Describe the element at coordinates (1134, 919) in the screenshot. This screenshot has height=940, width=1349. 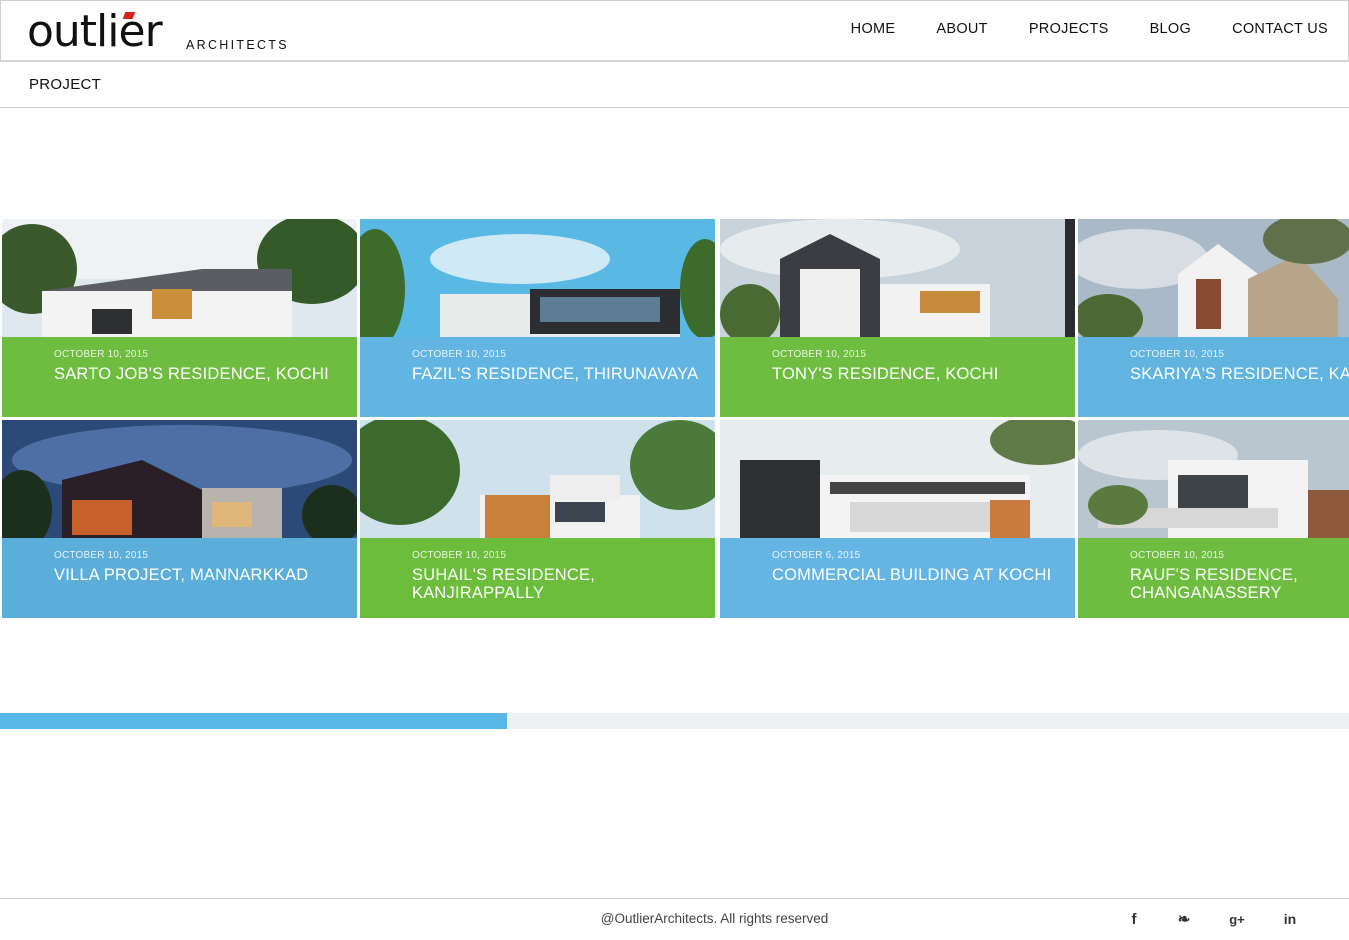
I see `facebook-icon: f` at that location.